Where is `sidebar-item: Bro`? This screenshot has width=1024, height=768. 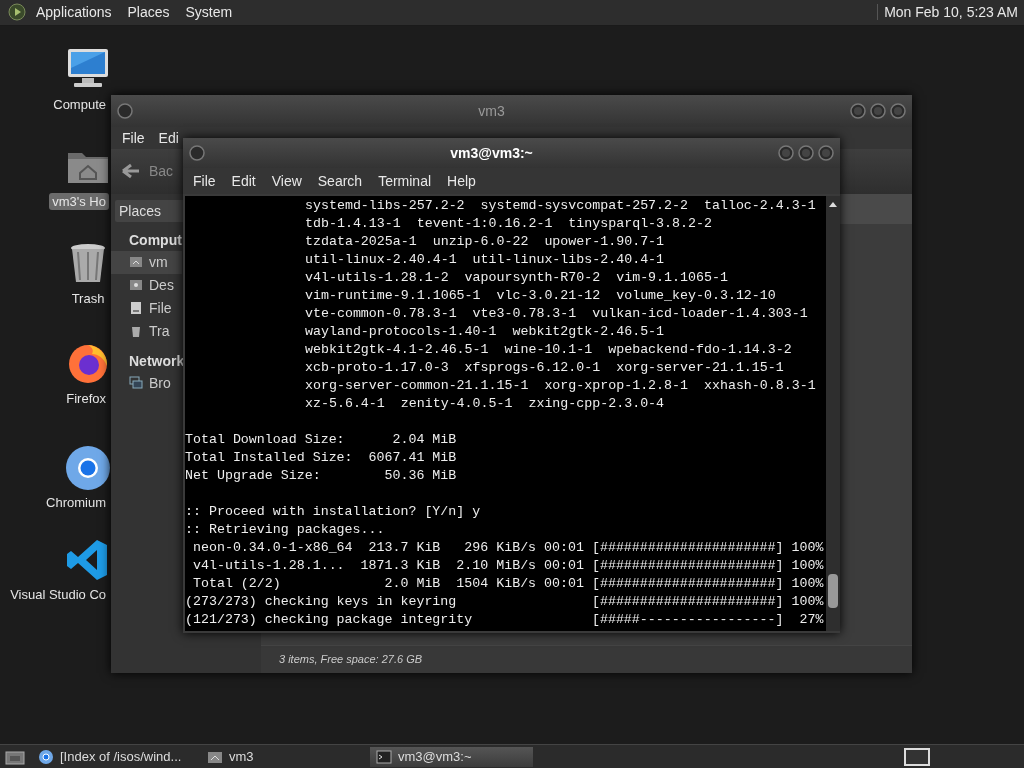 sidebar-item: Bro is located at coordinates (146, 383).